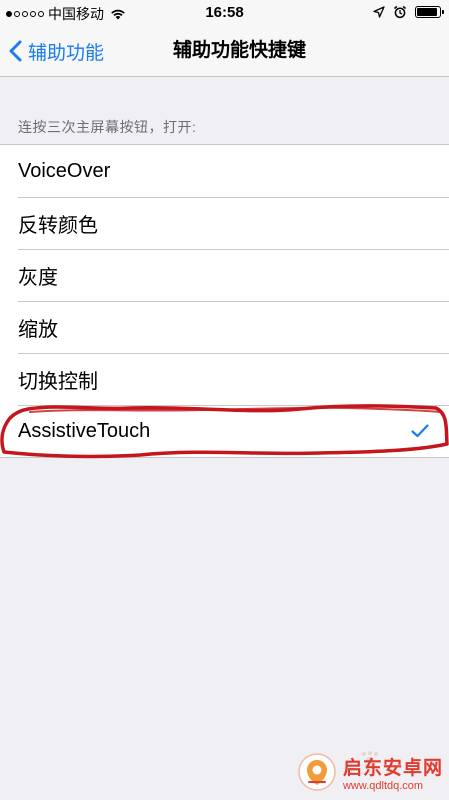  Describe the element at coordinates (224, 275) in the screenshot. I see `option-grayscale: 灰度` at that location.